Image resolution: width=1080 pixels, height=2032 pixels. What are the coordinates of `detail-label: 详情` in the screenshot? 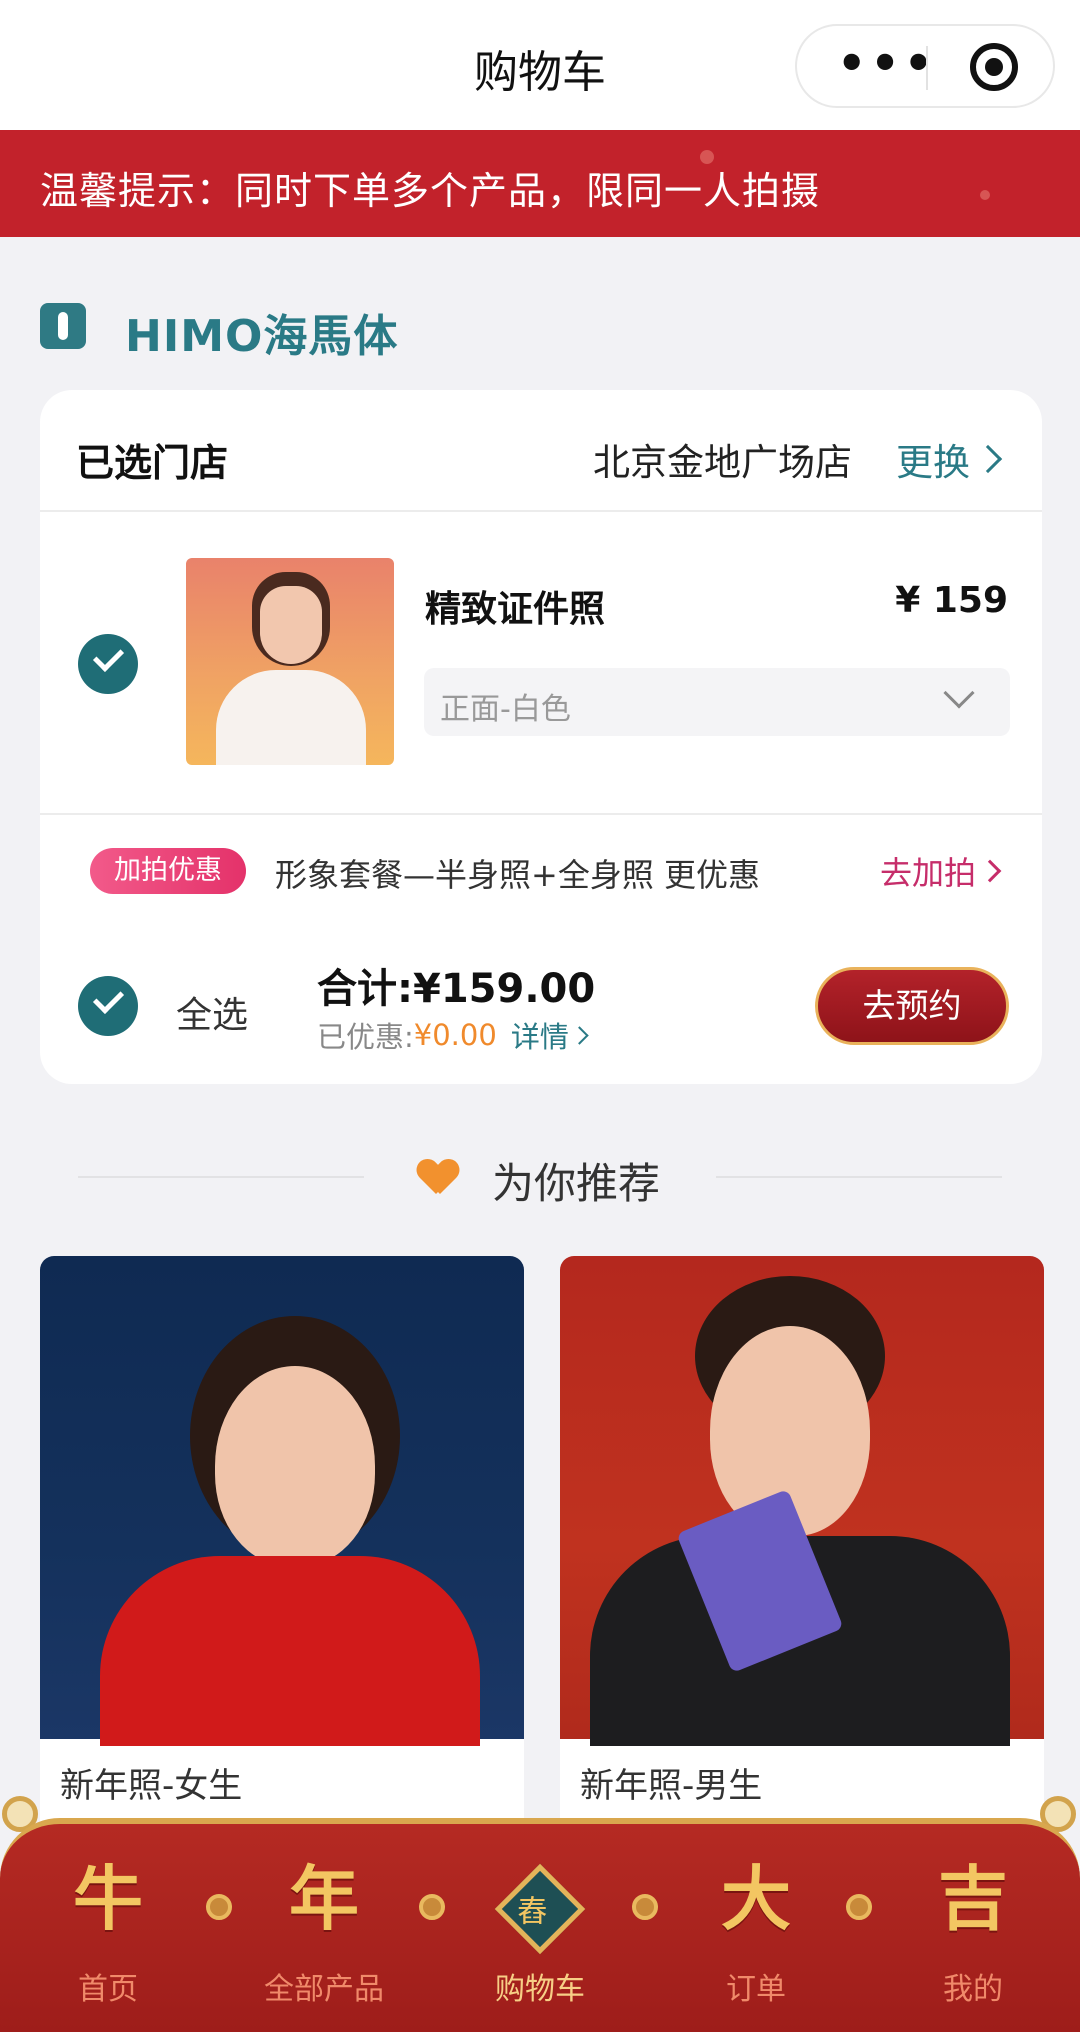 It's located at (539, 1037).